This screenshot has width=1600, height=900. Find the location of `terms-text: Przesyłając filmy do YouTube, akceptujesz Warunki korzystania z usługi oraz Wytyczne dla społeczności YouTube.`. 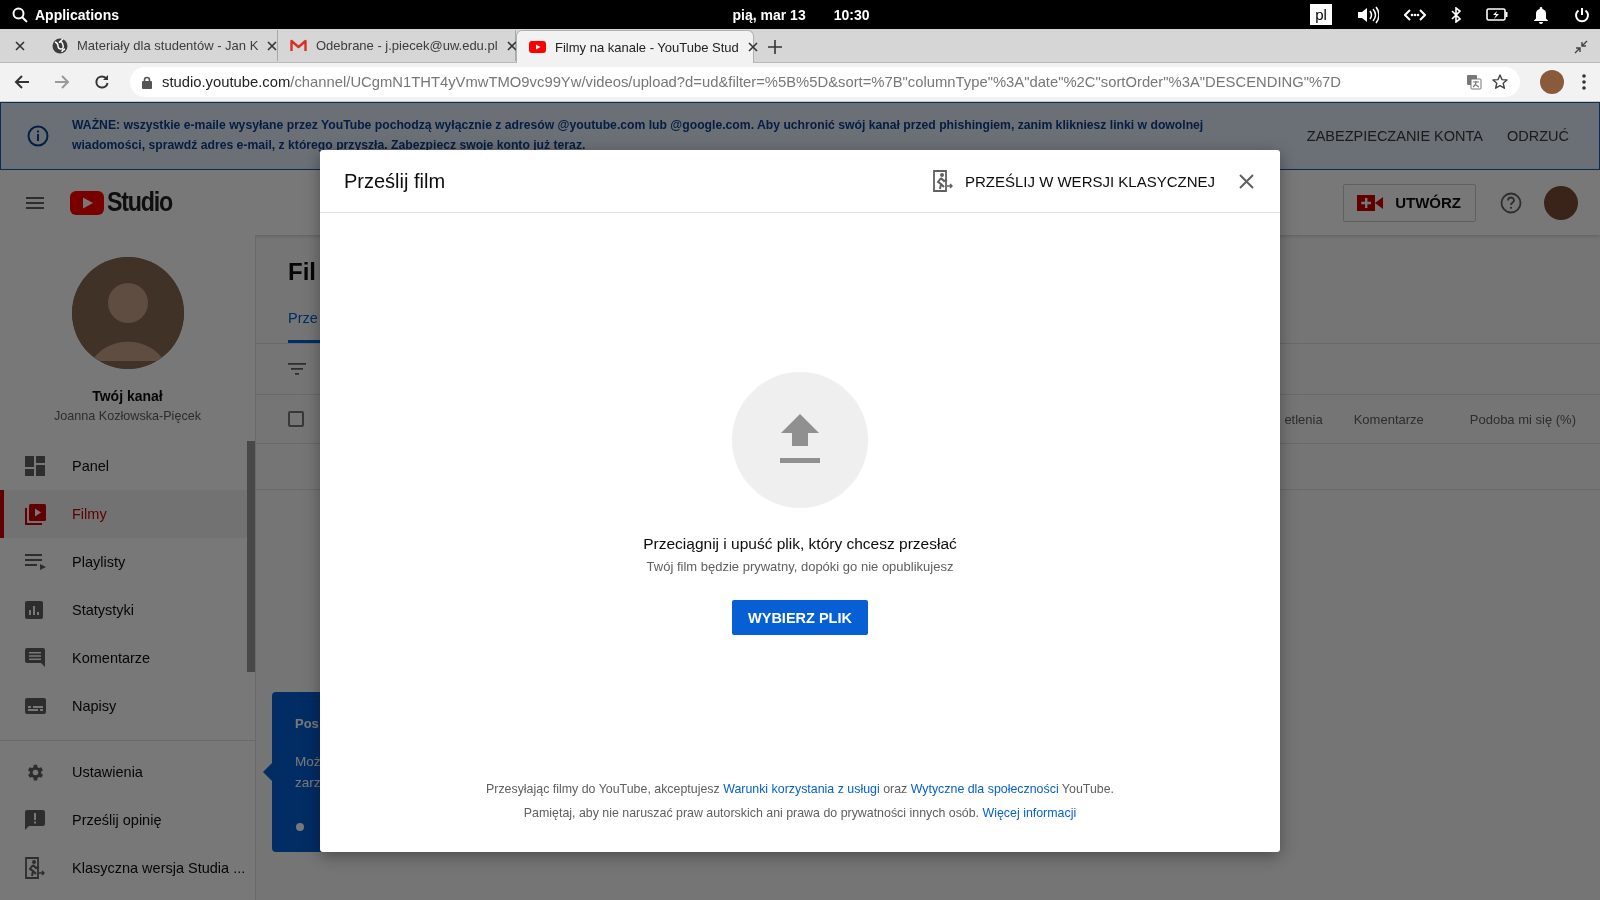

terms-text: Przesyłając filmy do YouTube, akceptujesz Warunki korzystania z usługi oraz Wytyczne dla społeczności YouTube. is located at coordinates (800, 789).